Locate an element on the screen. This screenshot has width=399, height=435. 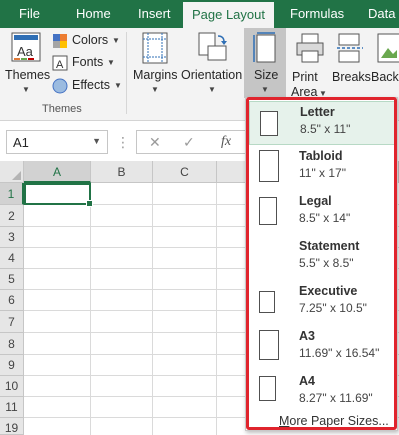
paper-size-a4: A4 8.27" x 11.69" is located at coordinates (322, 393).